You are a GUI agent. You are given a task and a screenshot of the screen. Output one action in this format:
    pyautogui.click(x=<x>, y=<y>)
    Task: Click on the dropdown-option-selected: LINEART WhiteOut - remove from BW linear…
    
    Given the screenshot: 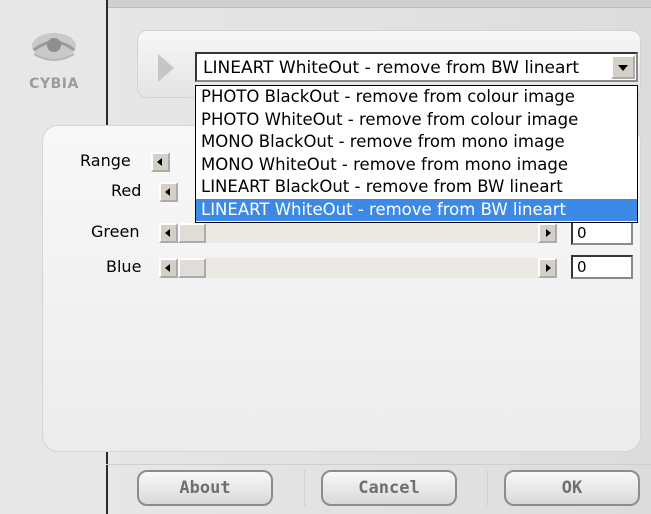 What is the action you would take?
    pyautogui.click(x=416, y=209)
    